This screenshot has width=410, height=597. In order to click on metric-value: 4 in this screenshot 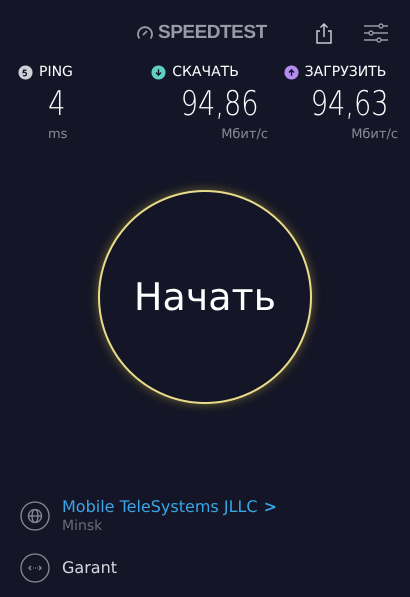, I will do `click(57, 104)`.